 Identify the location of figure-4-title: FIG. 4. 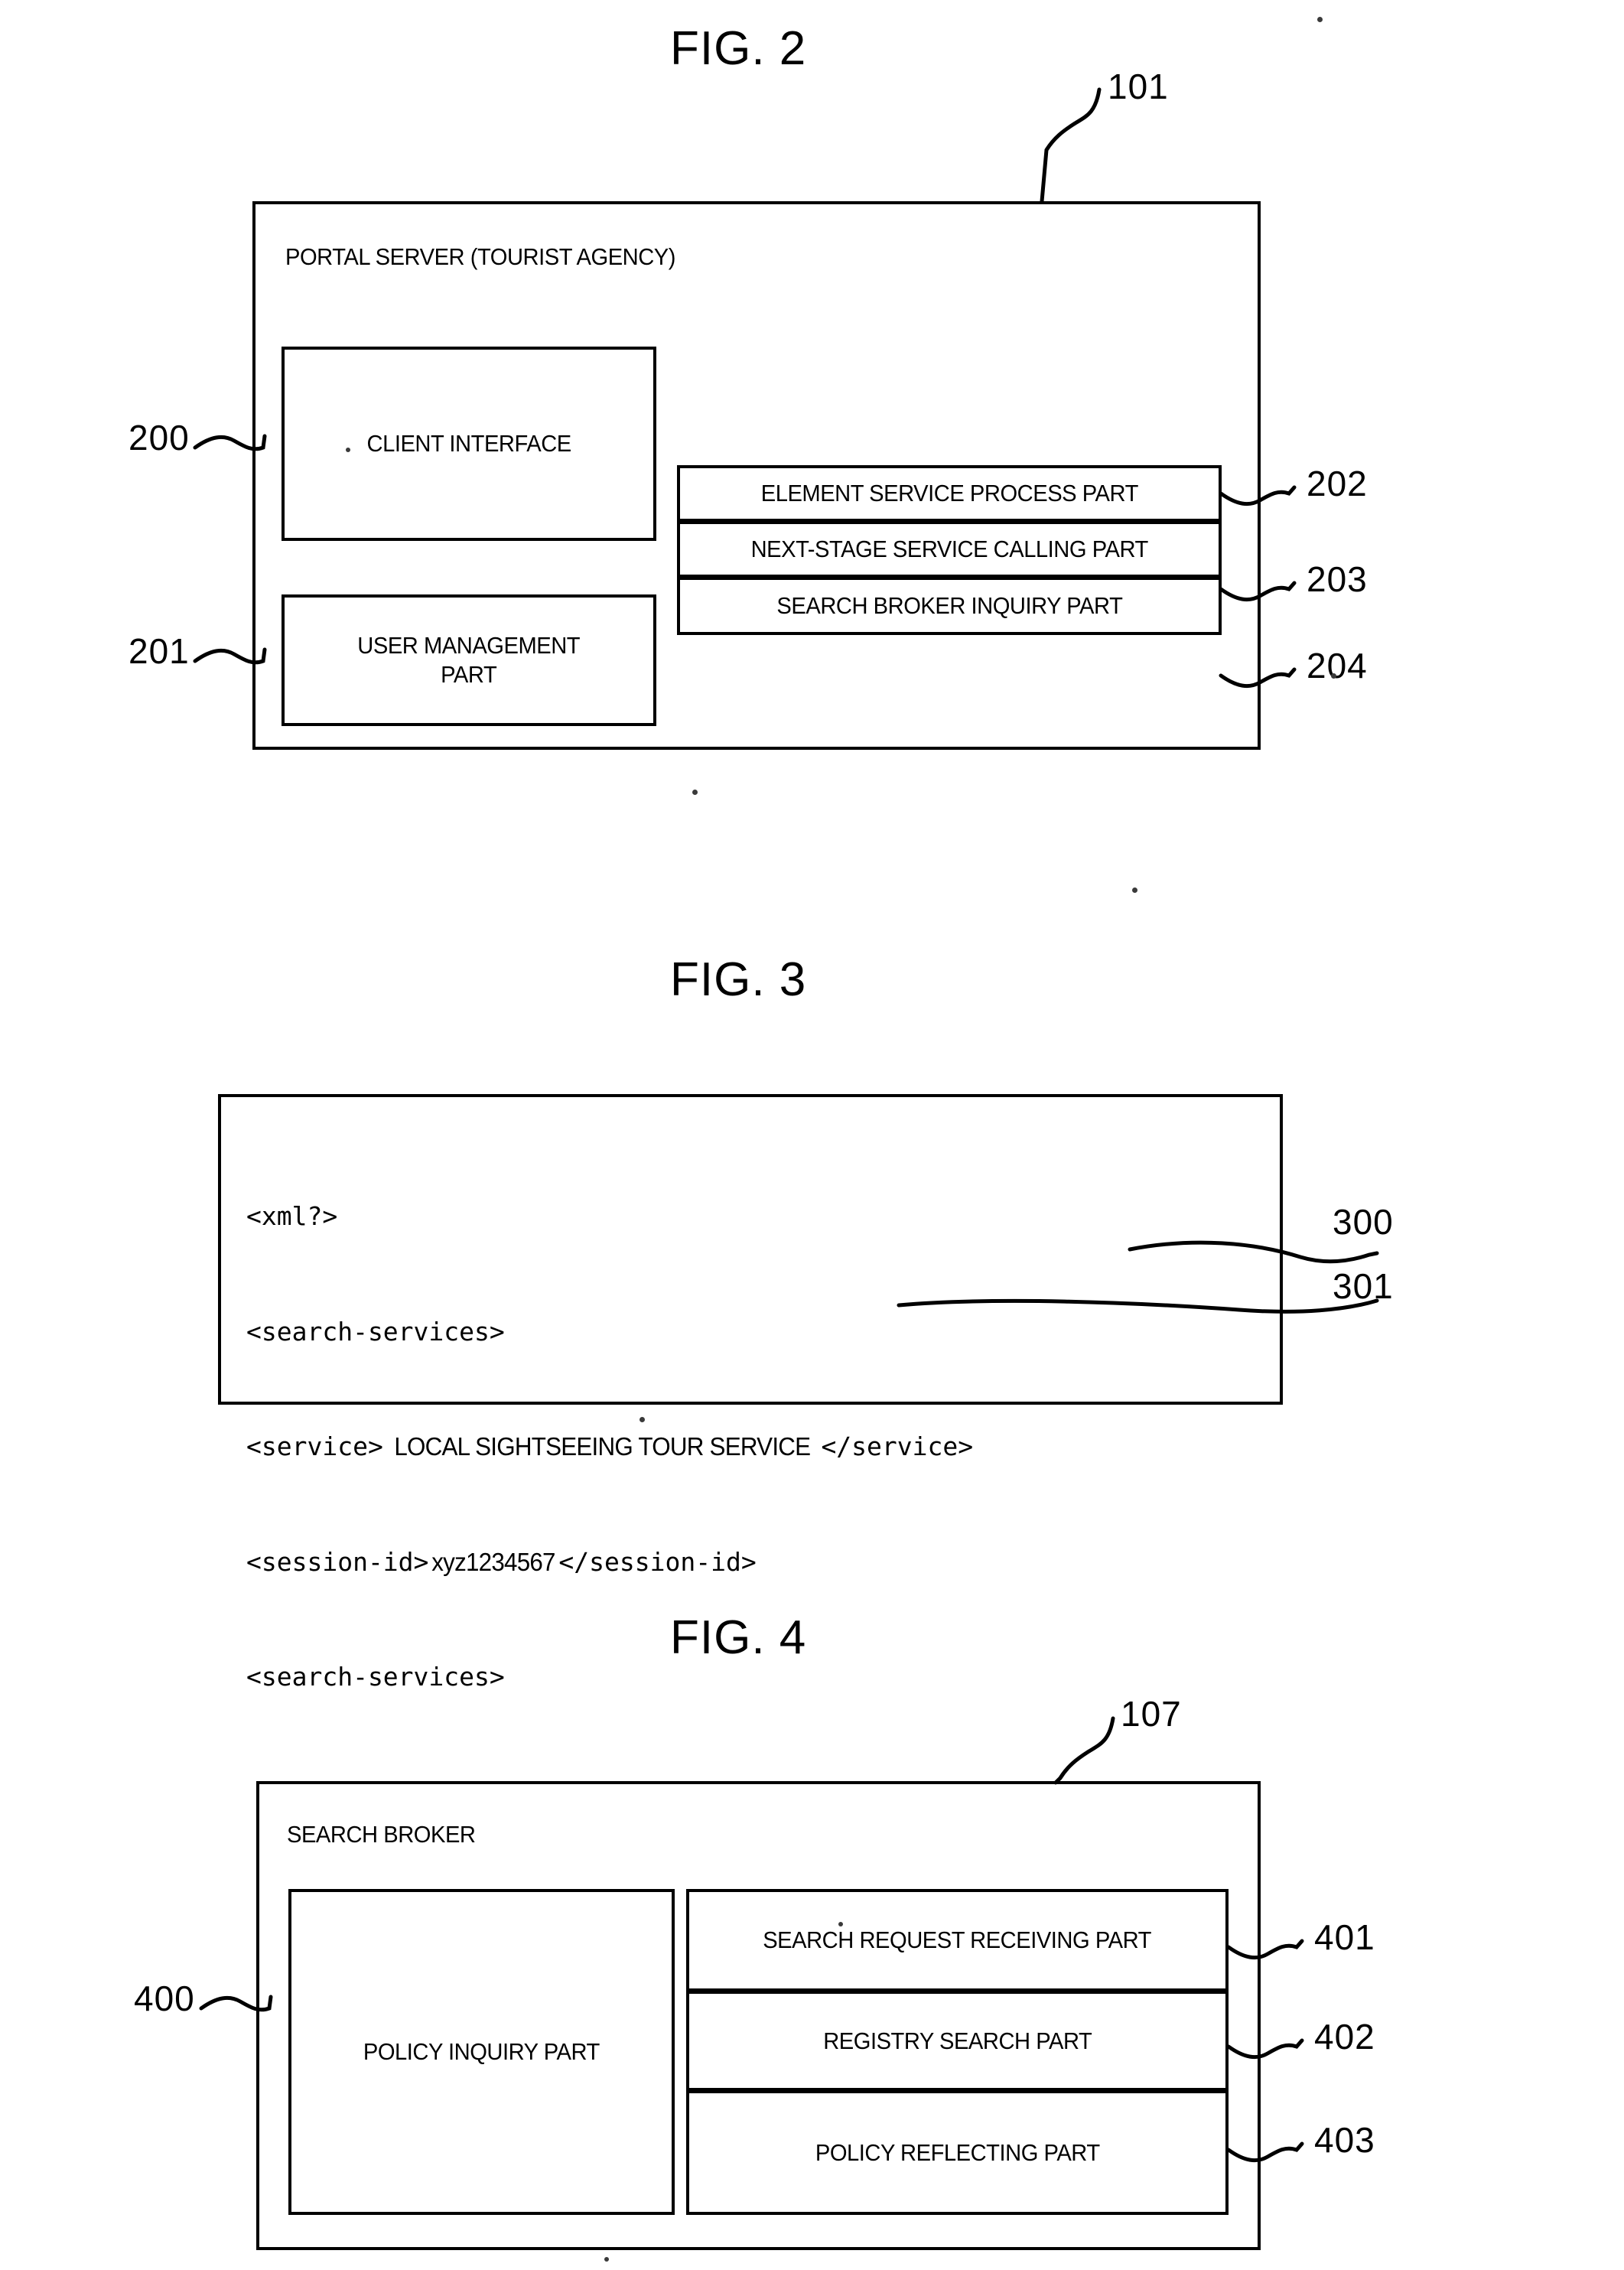
(739, 1637).